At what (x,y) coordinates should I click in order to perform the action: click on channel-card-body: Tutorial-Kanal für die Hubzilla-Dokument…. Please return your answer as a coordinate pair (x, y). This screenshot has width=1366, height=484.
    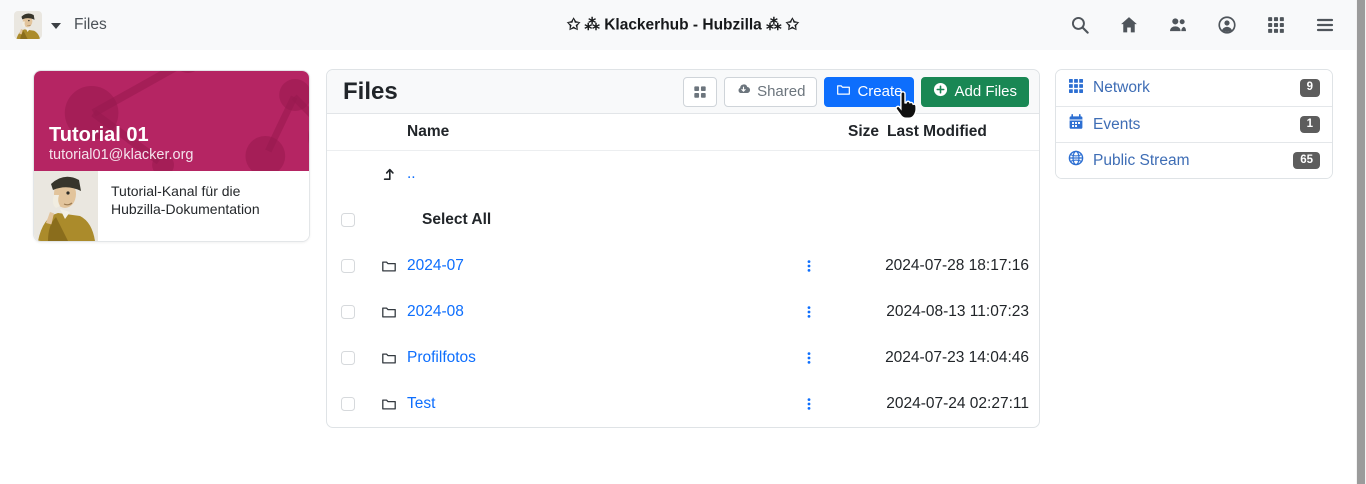
    Looking at the image, I should click on (171, 205).